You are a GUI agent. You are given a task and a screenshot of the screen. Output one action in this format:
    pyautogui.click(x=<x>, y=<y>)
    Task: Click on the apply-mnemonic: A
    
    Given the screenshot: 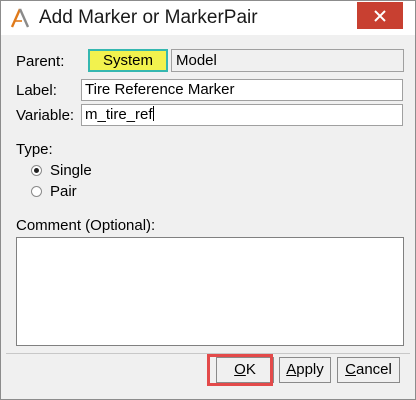 What is the action you would take?
    pyautogui.click(x=291, y=369)
    